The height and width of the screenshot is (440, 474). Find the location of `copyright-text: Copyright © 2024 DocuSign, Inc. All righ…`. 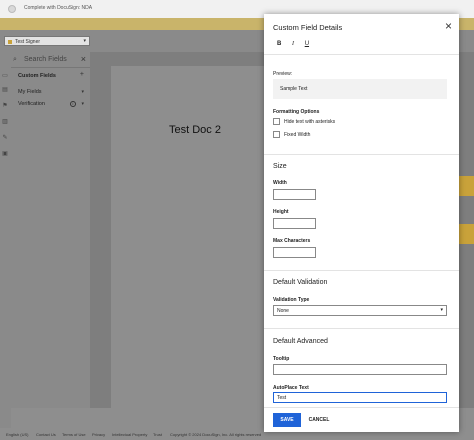

copyright-text: Copyright © 2024 DocuSign, Inc. All righ… is located at coordinates (216, 434).